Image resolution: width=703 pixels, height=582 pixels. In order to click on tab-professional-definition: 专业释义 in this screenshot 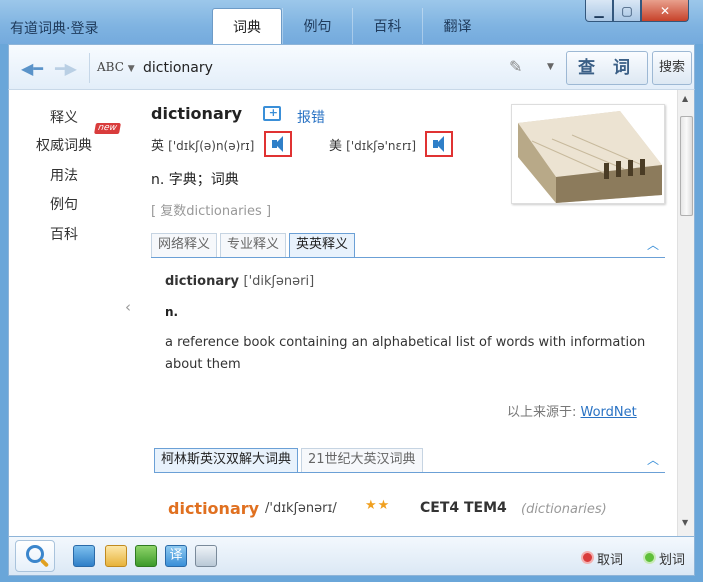, I will do `click(253, 245)`.